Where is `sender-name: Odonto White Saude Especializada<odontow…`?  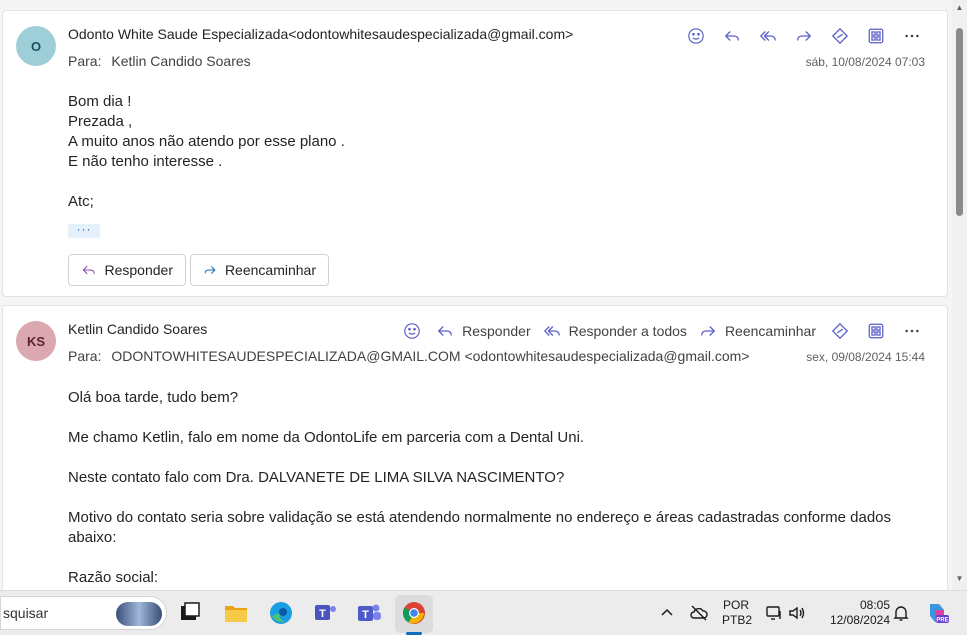
sender-name: Odonto White Saude Especializada<odontow… is located at coordinates (320, 34).